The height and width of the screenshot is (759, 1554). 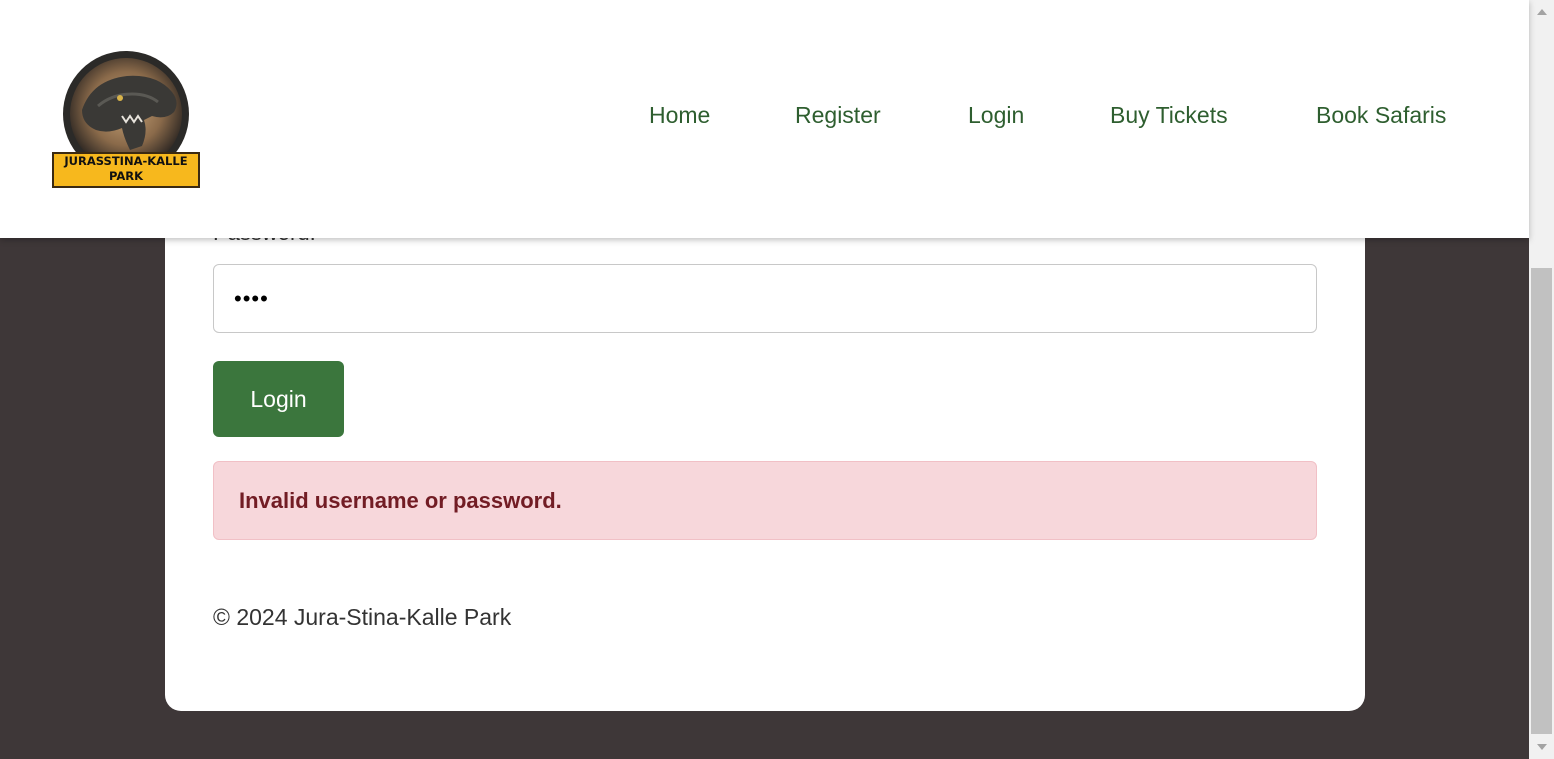 I want to click on password-input, so click(x=765, y=298).